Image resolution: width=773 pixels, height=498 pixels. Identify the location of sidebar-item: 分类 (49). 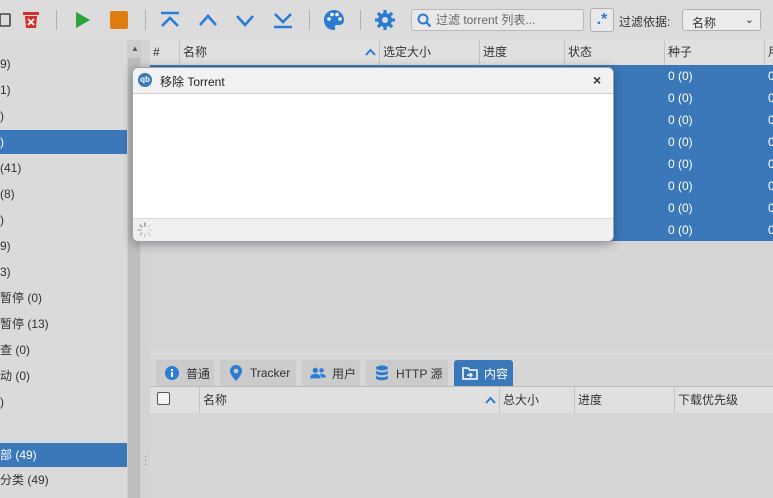
(63, 480).